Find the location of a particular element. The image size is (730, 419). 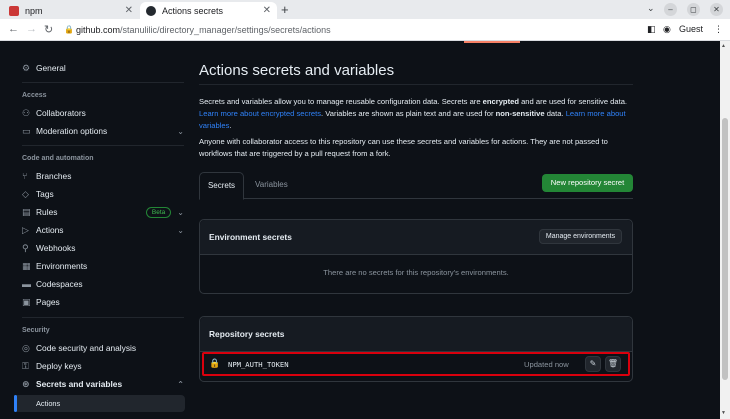

scroll-up-arrow-icon: ▲ is located at coordinates (723, 46).